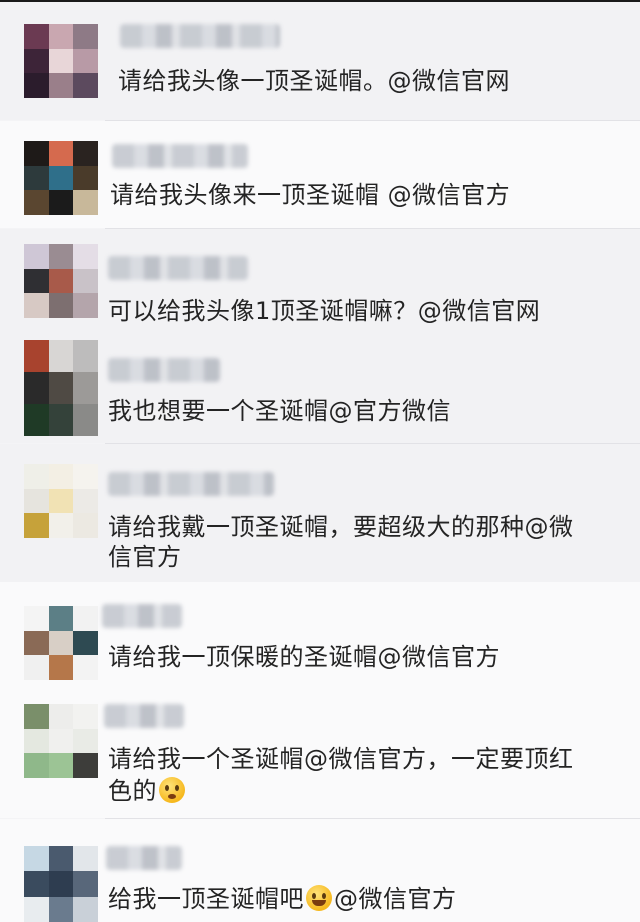 The width and height of the screenshot is (640, 922). Describe the element at coordinates (310, 195) in the screenshot. I see `comment-text: 请给我头像来一顶圣诞帽 @微信官方` at that location.